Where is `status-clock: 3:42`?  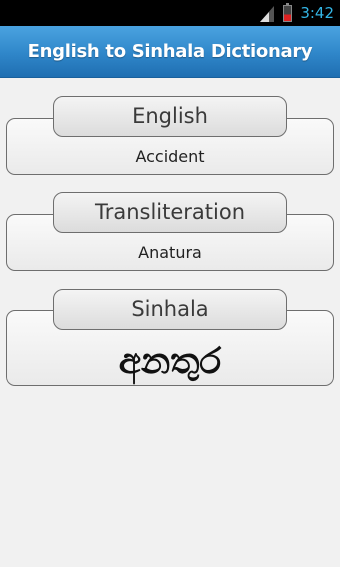 status-clock: 3:42 is located at coordinates (317, 13).